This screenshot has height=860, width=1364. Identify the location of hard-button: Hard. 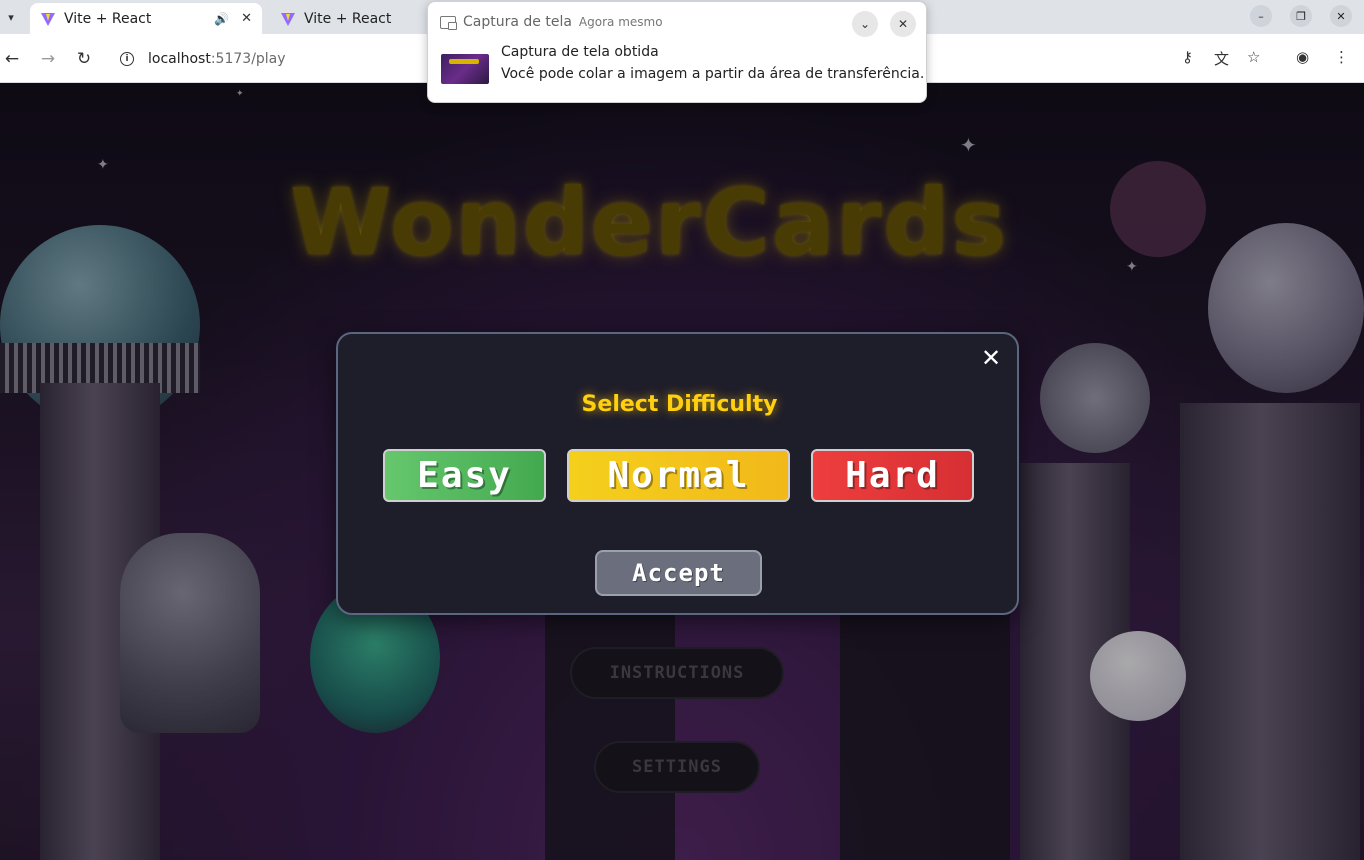
(892, 475).